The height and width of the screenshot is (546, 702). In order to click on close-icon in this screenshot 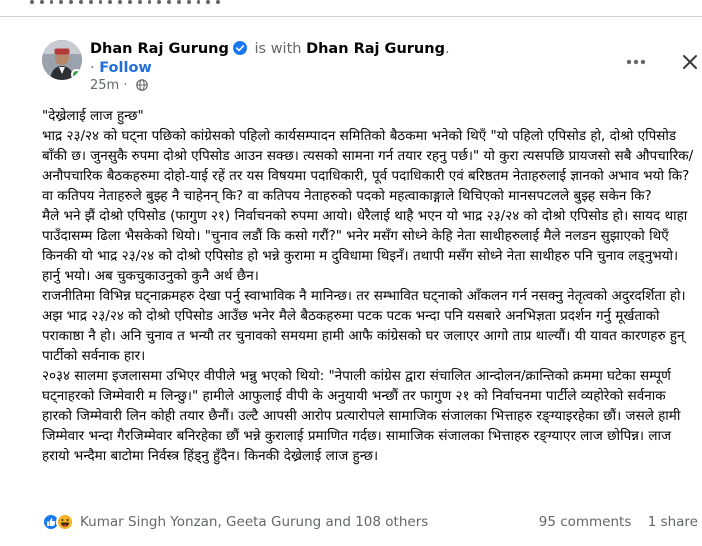, I will do `click(690, 62)`.